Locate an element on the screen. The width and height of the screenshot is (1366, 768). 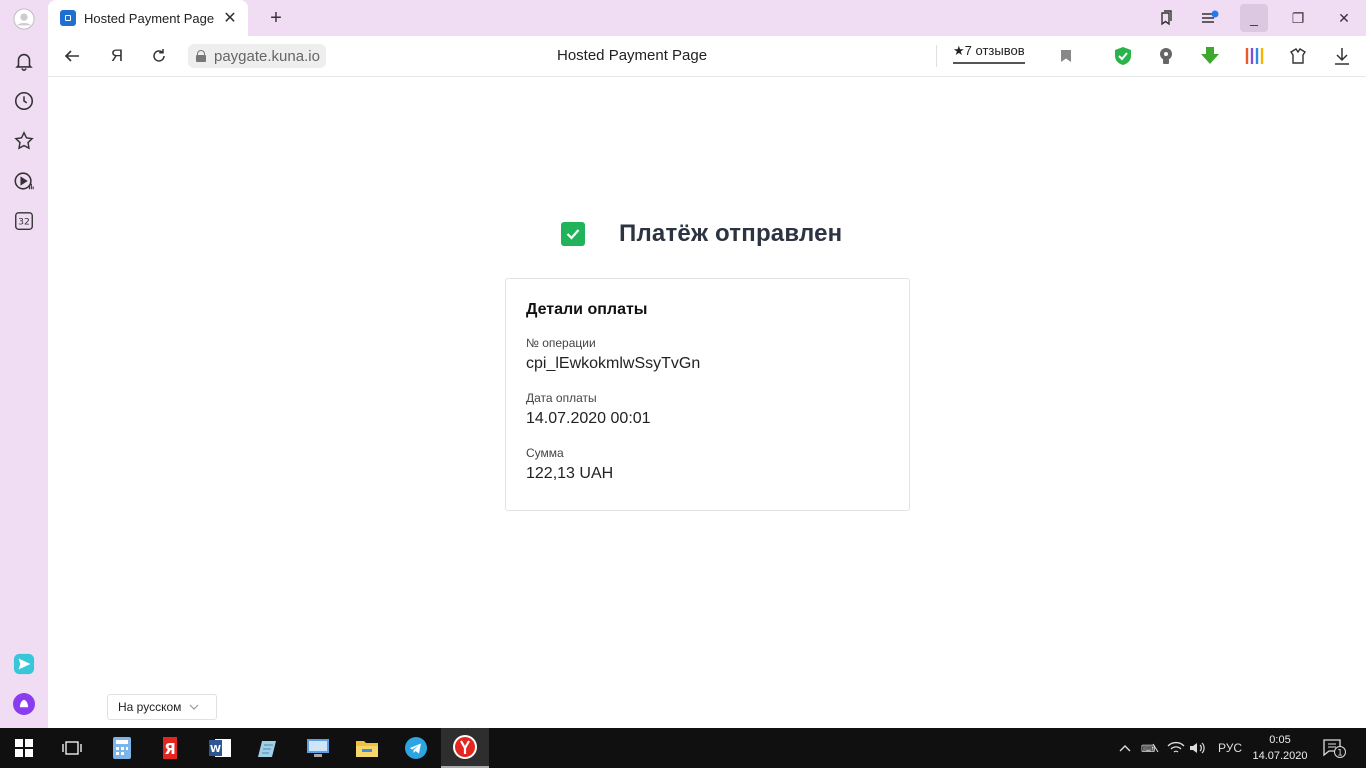
keyboard-tray-icon: ⌨ is located at coordinates (1150, 748).